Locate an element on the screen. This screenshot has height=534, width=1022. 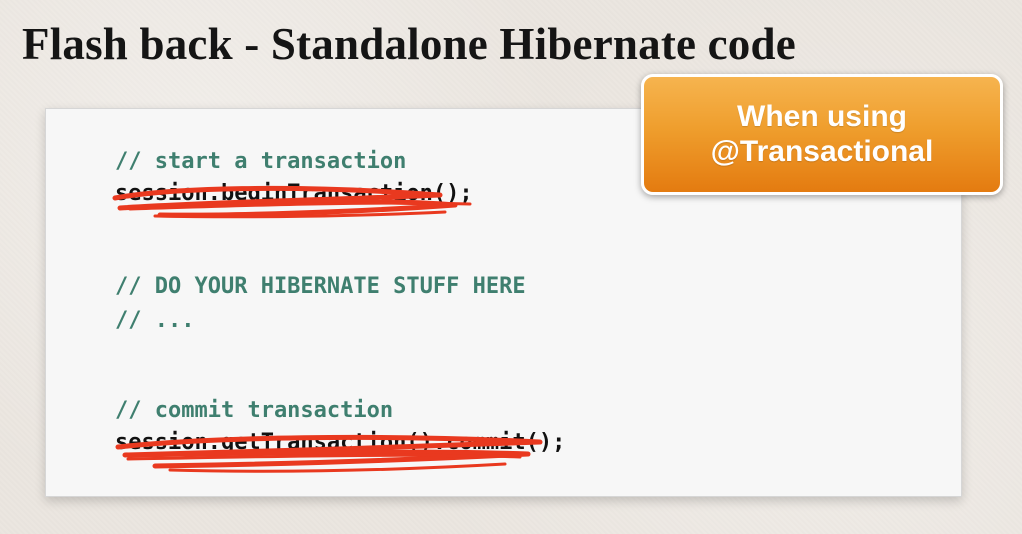
callout-line-1: When using is located at coordinates (822, 116).